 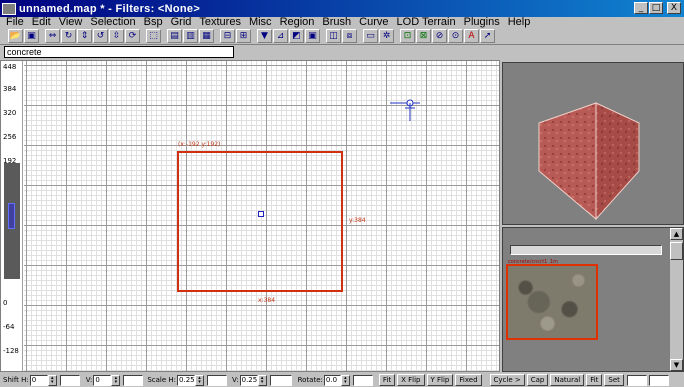 I want to click on ruler-tick-label: 0, so click(x=5, y=303).